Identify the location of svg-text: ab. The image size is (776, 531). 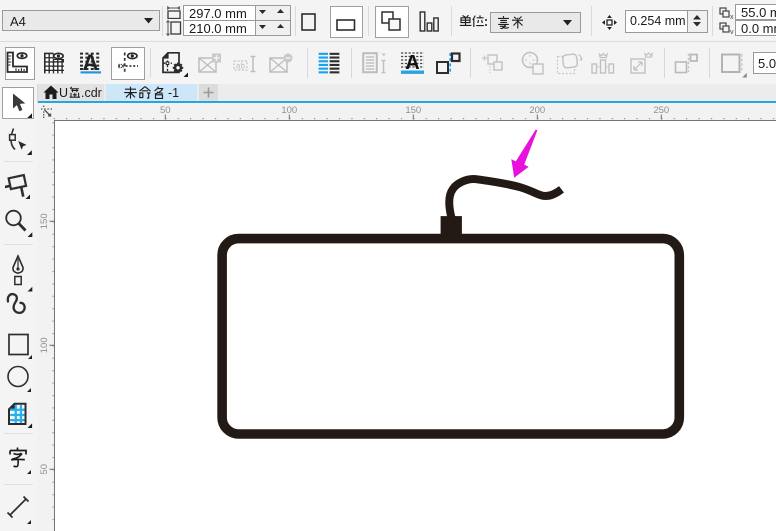
(240, 66).